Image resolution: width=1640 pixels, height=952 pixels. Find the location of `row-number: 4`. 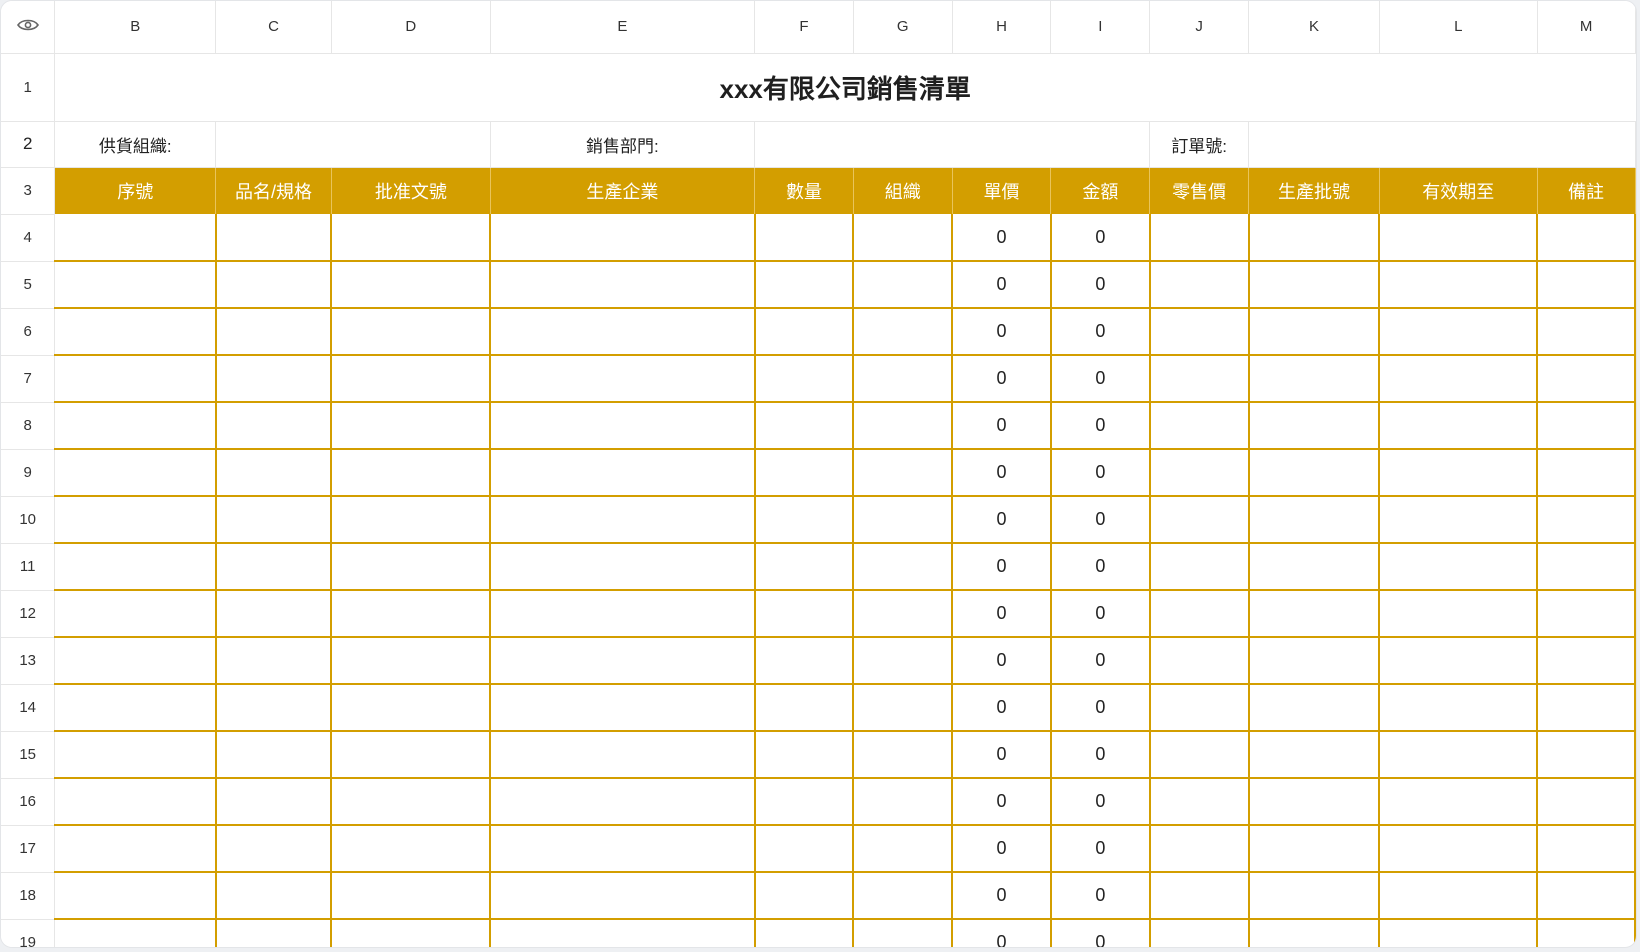

row-number: 4 is located at coordinates (28, 238).